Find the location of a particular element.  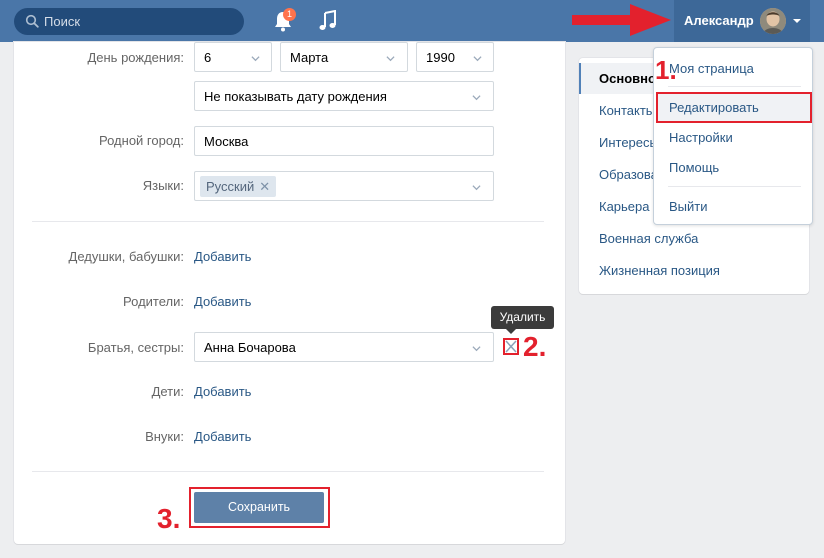

step-3-label: 3. is located at coordinates (169, 518).